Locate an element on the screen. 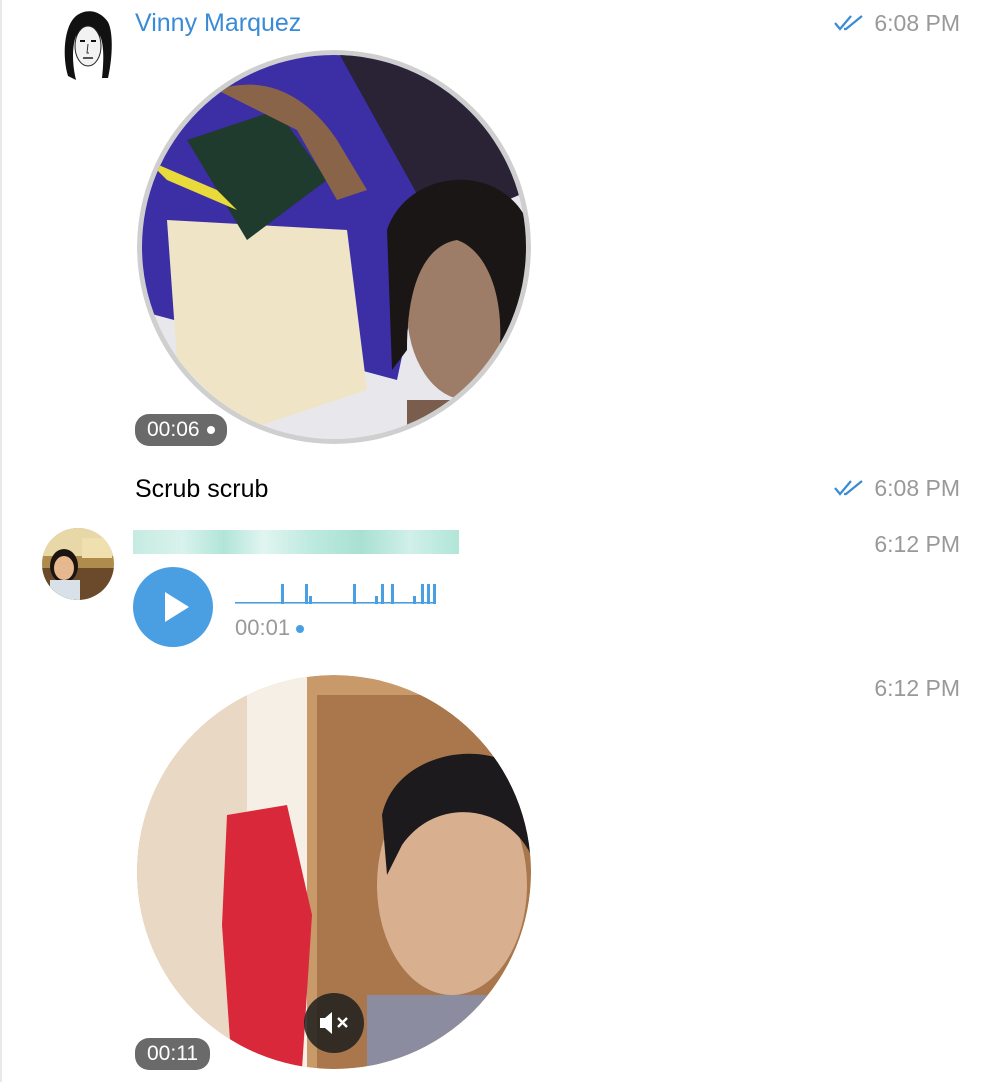 Image resolution: width=990 pixels, height=1082 pixels. voice-duration: 00:01 is located at coordinates (270, 628).